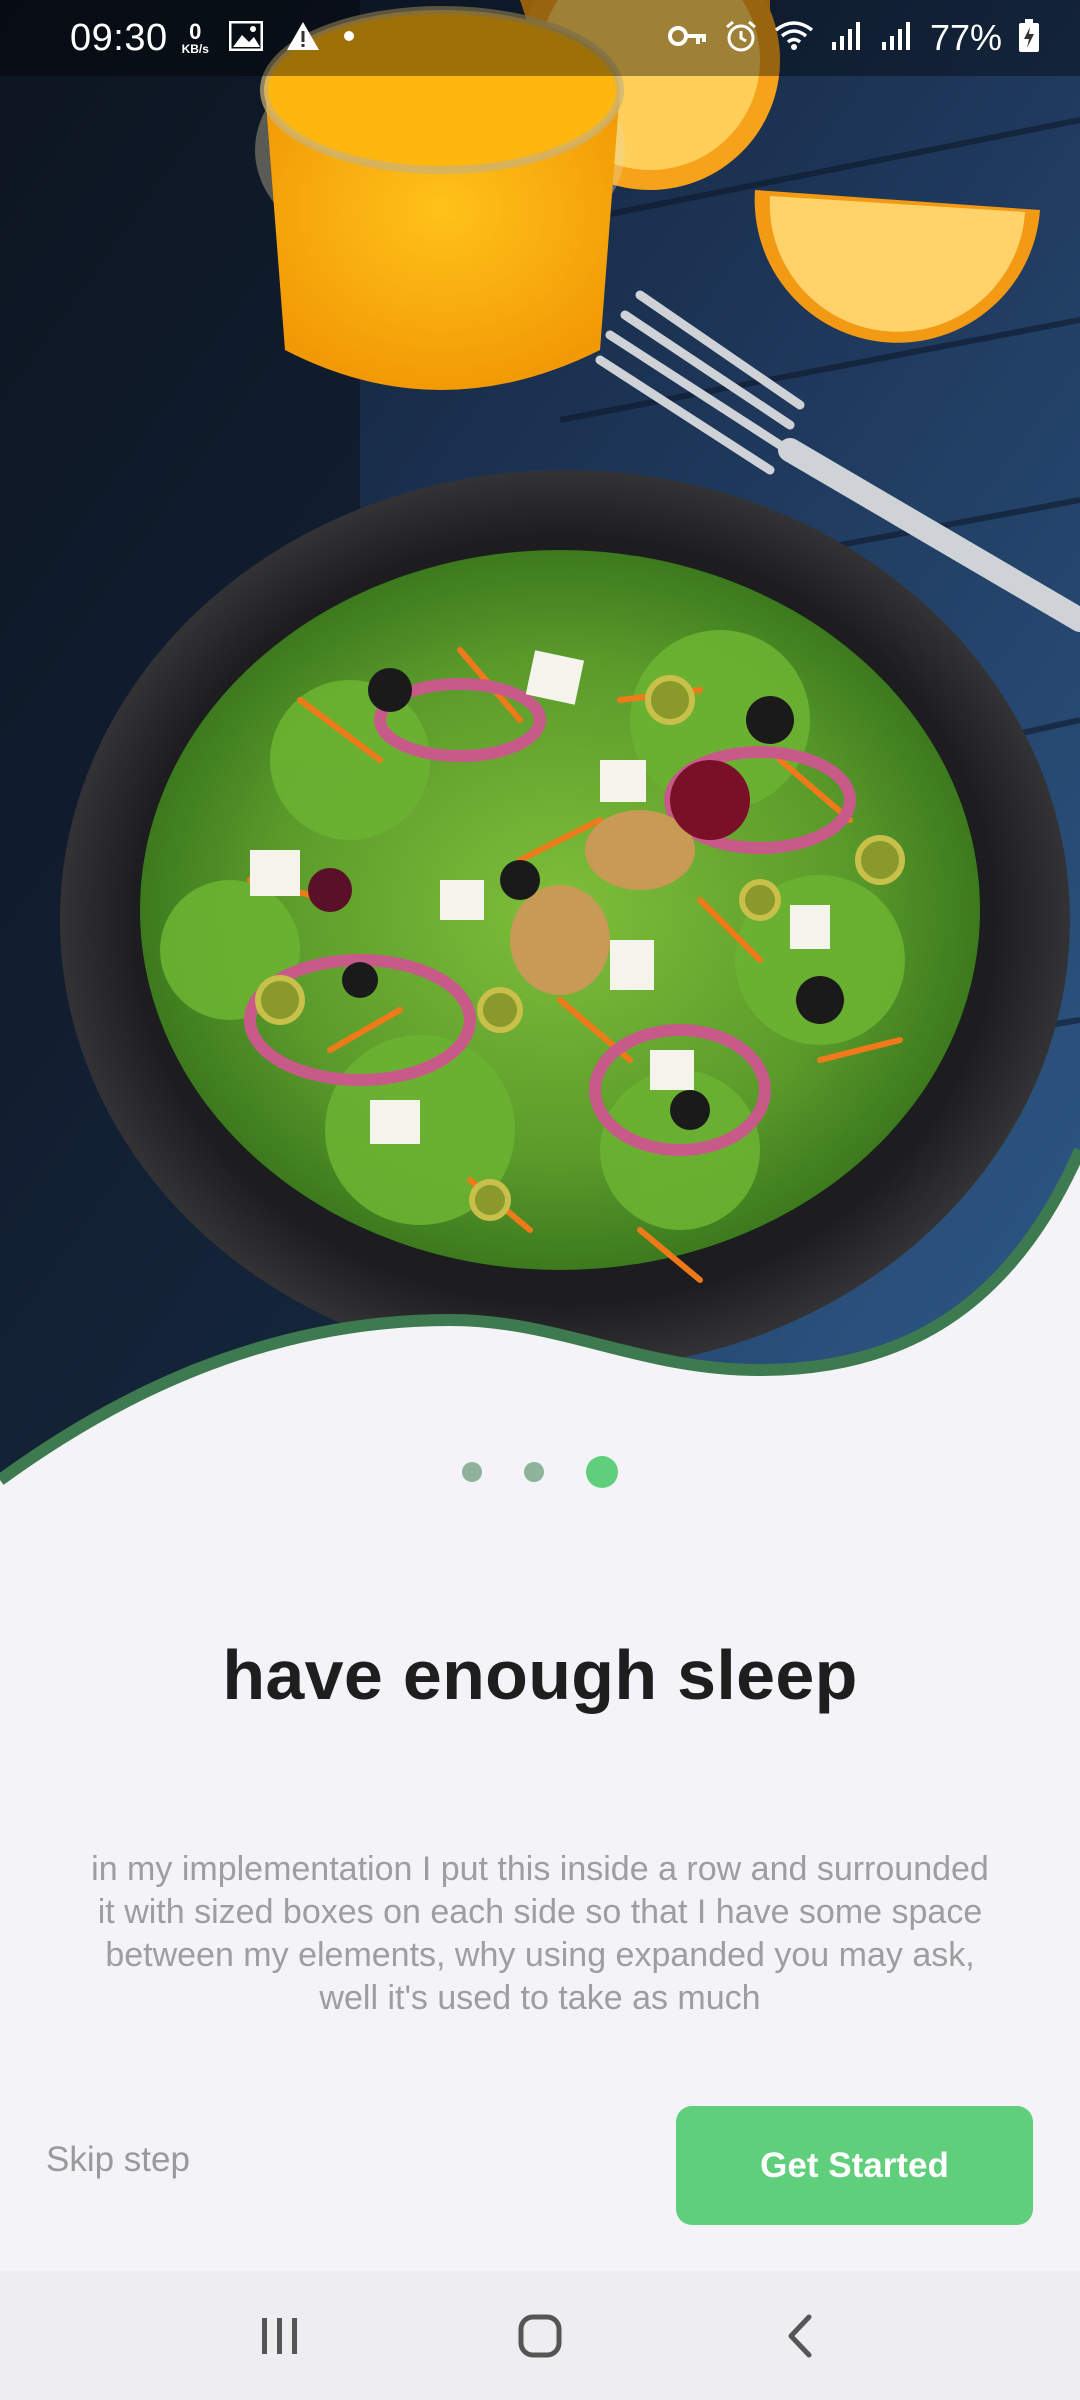 Image resolution: width=1080 pixels, height=2400 pixels. What do you see at coordinates (119, 37) in the screenshot?
I see `status-time: 09:30` at bounding box center [119, 37].